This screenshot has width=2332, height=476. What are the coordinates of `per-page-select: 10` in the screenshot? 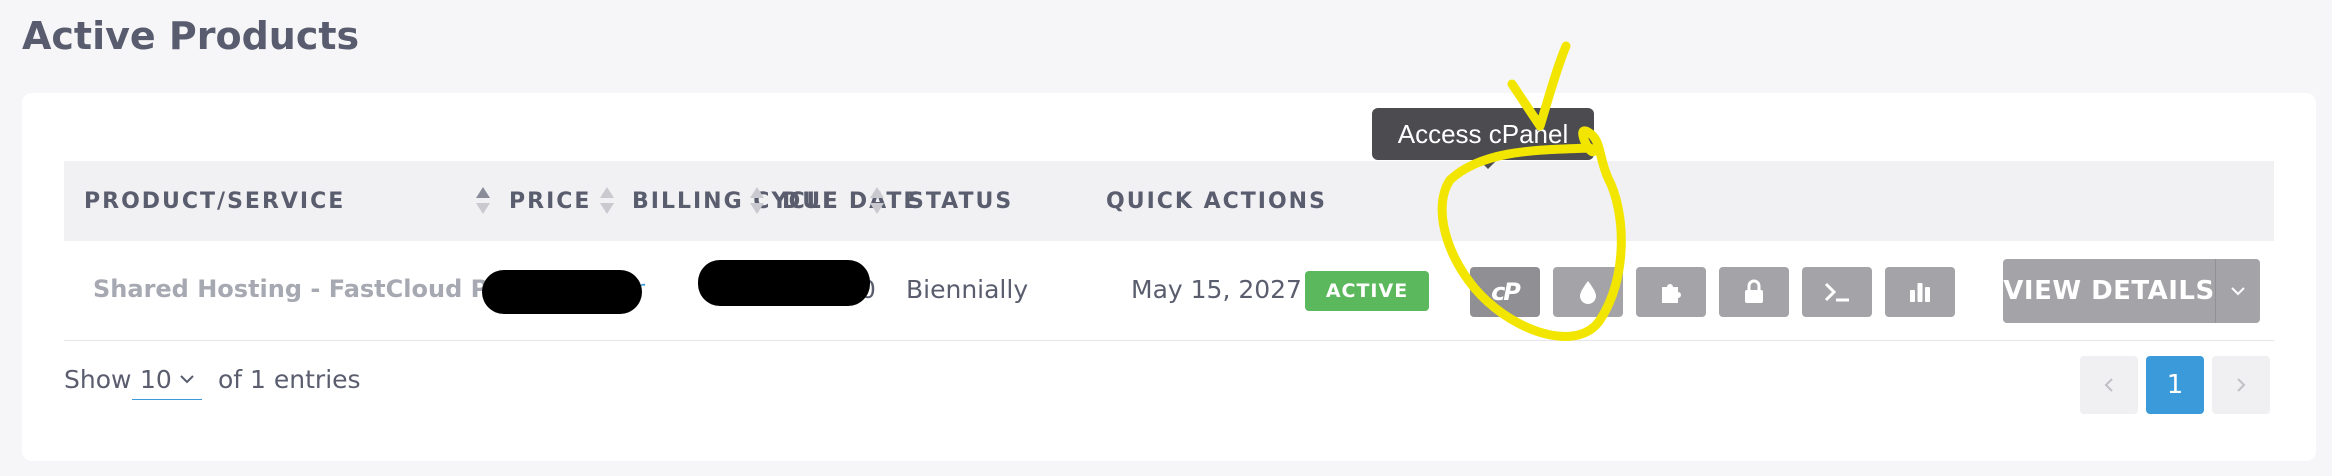 It's located at (167, 378).